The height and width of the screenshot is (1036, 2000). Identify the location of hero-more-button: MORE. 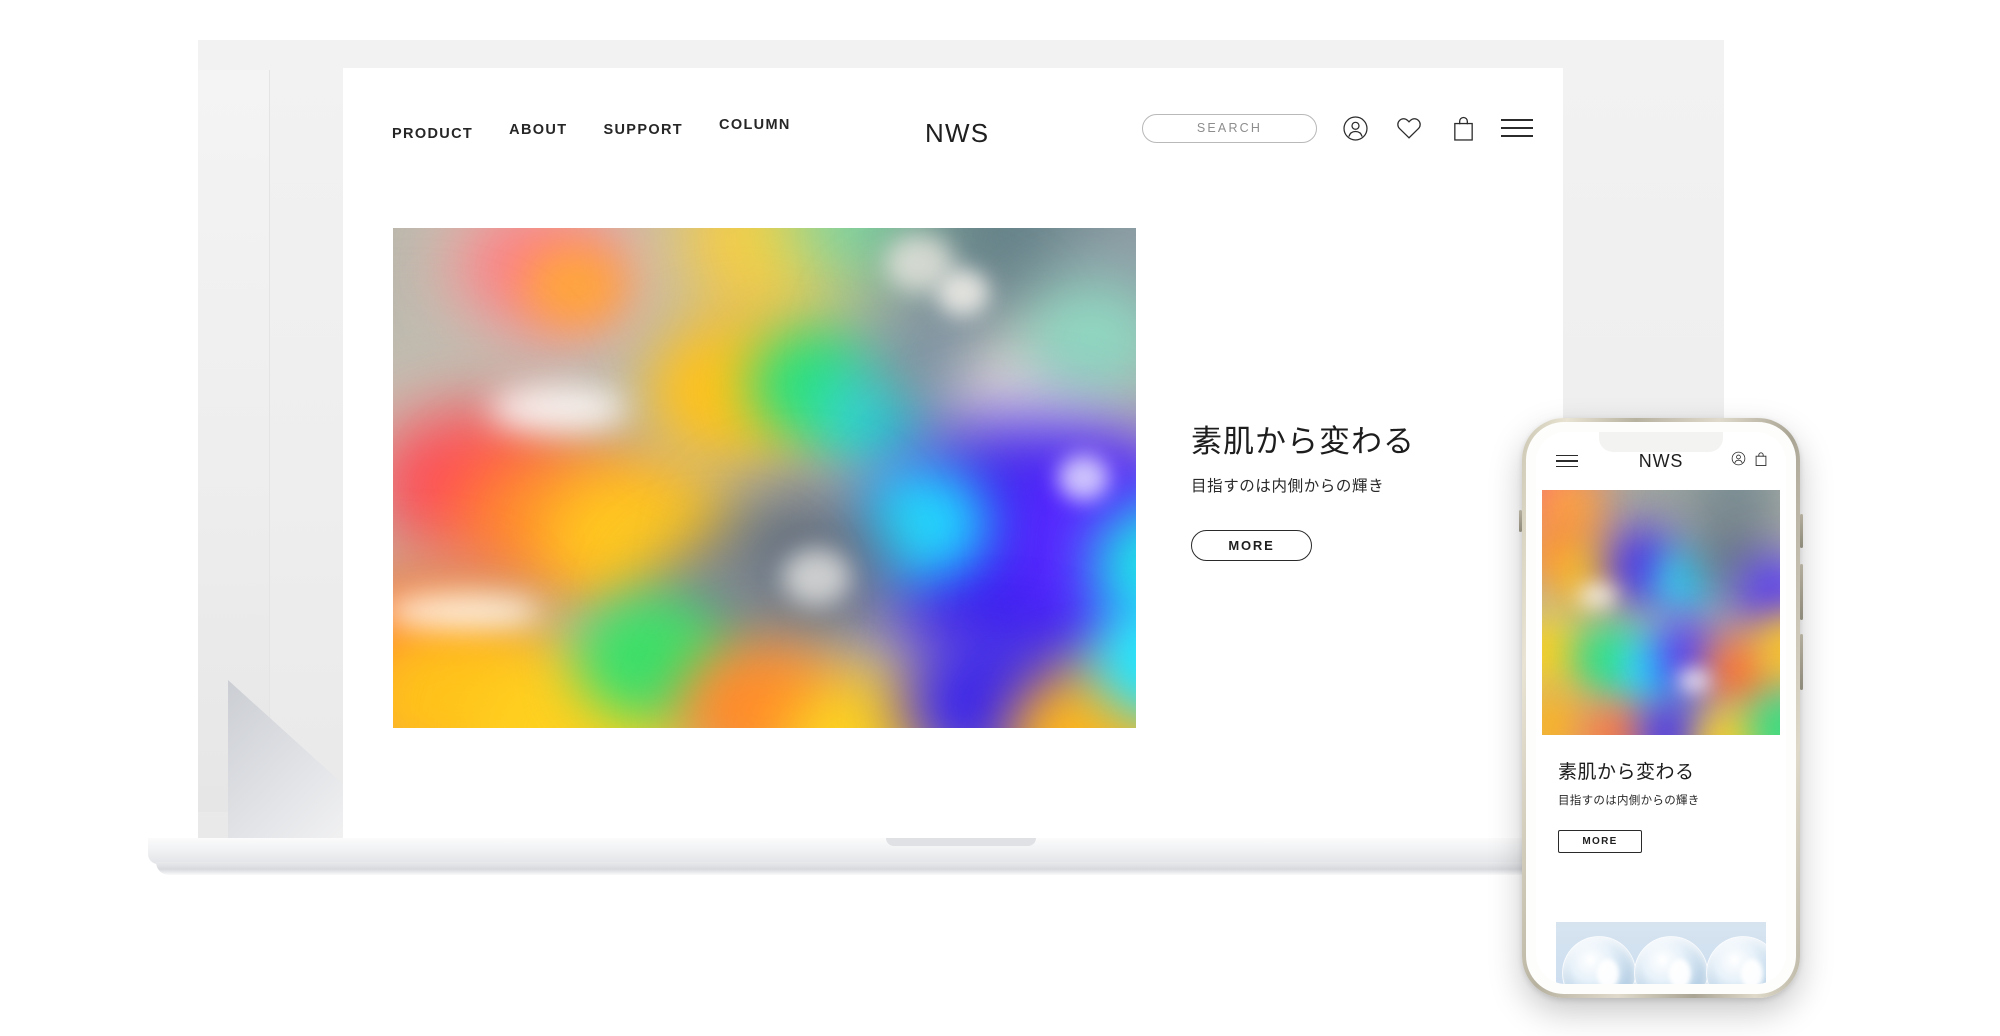
(1251, 545).